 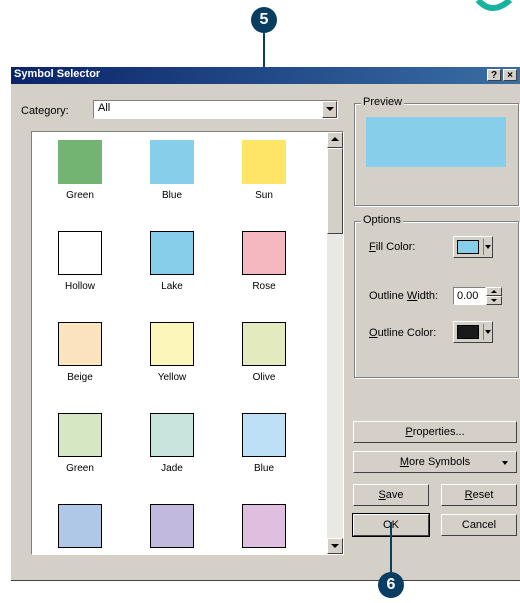 What do you see at coordinates (335, 546) in the screenshot?
I see `scroll-down-button` at bounding box center [335, 546].